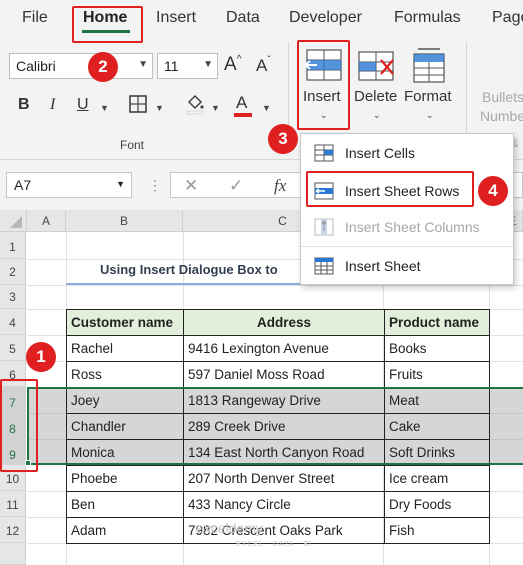 The height and width of the screenshot is (565, 523). I want to click on menu-item-insert-sheet: Insert Sheet, so click(407, 266).